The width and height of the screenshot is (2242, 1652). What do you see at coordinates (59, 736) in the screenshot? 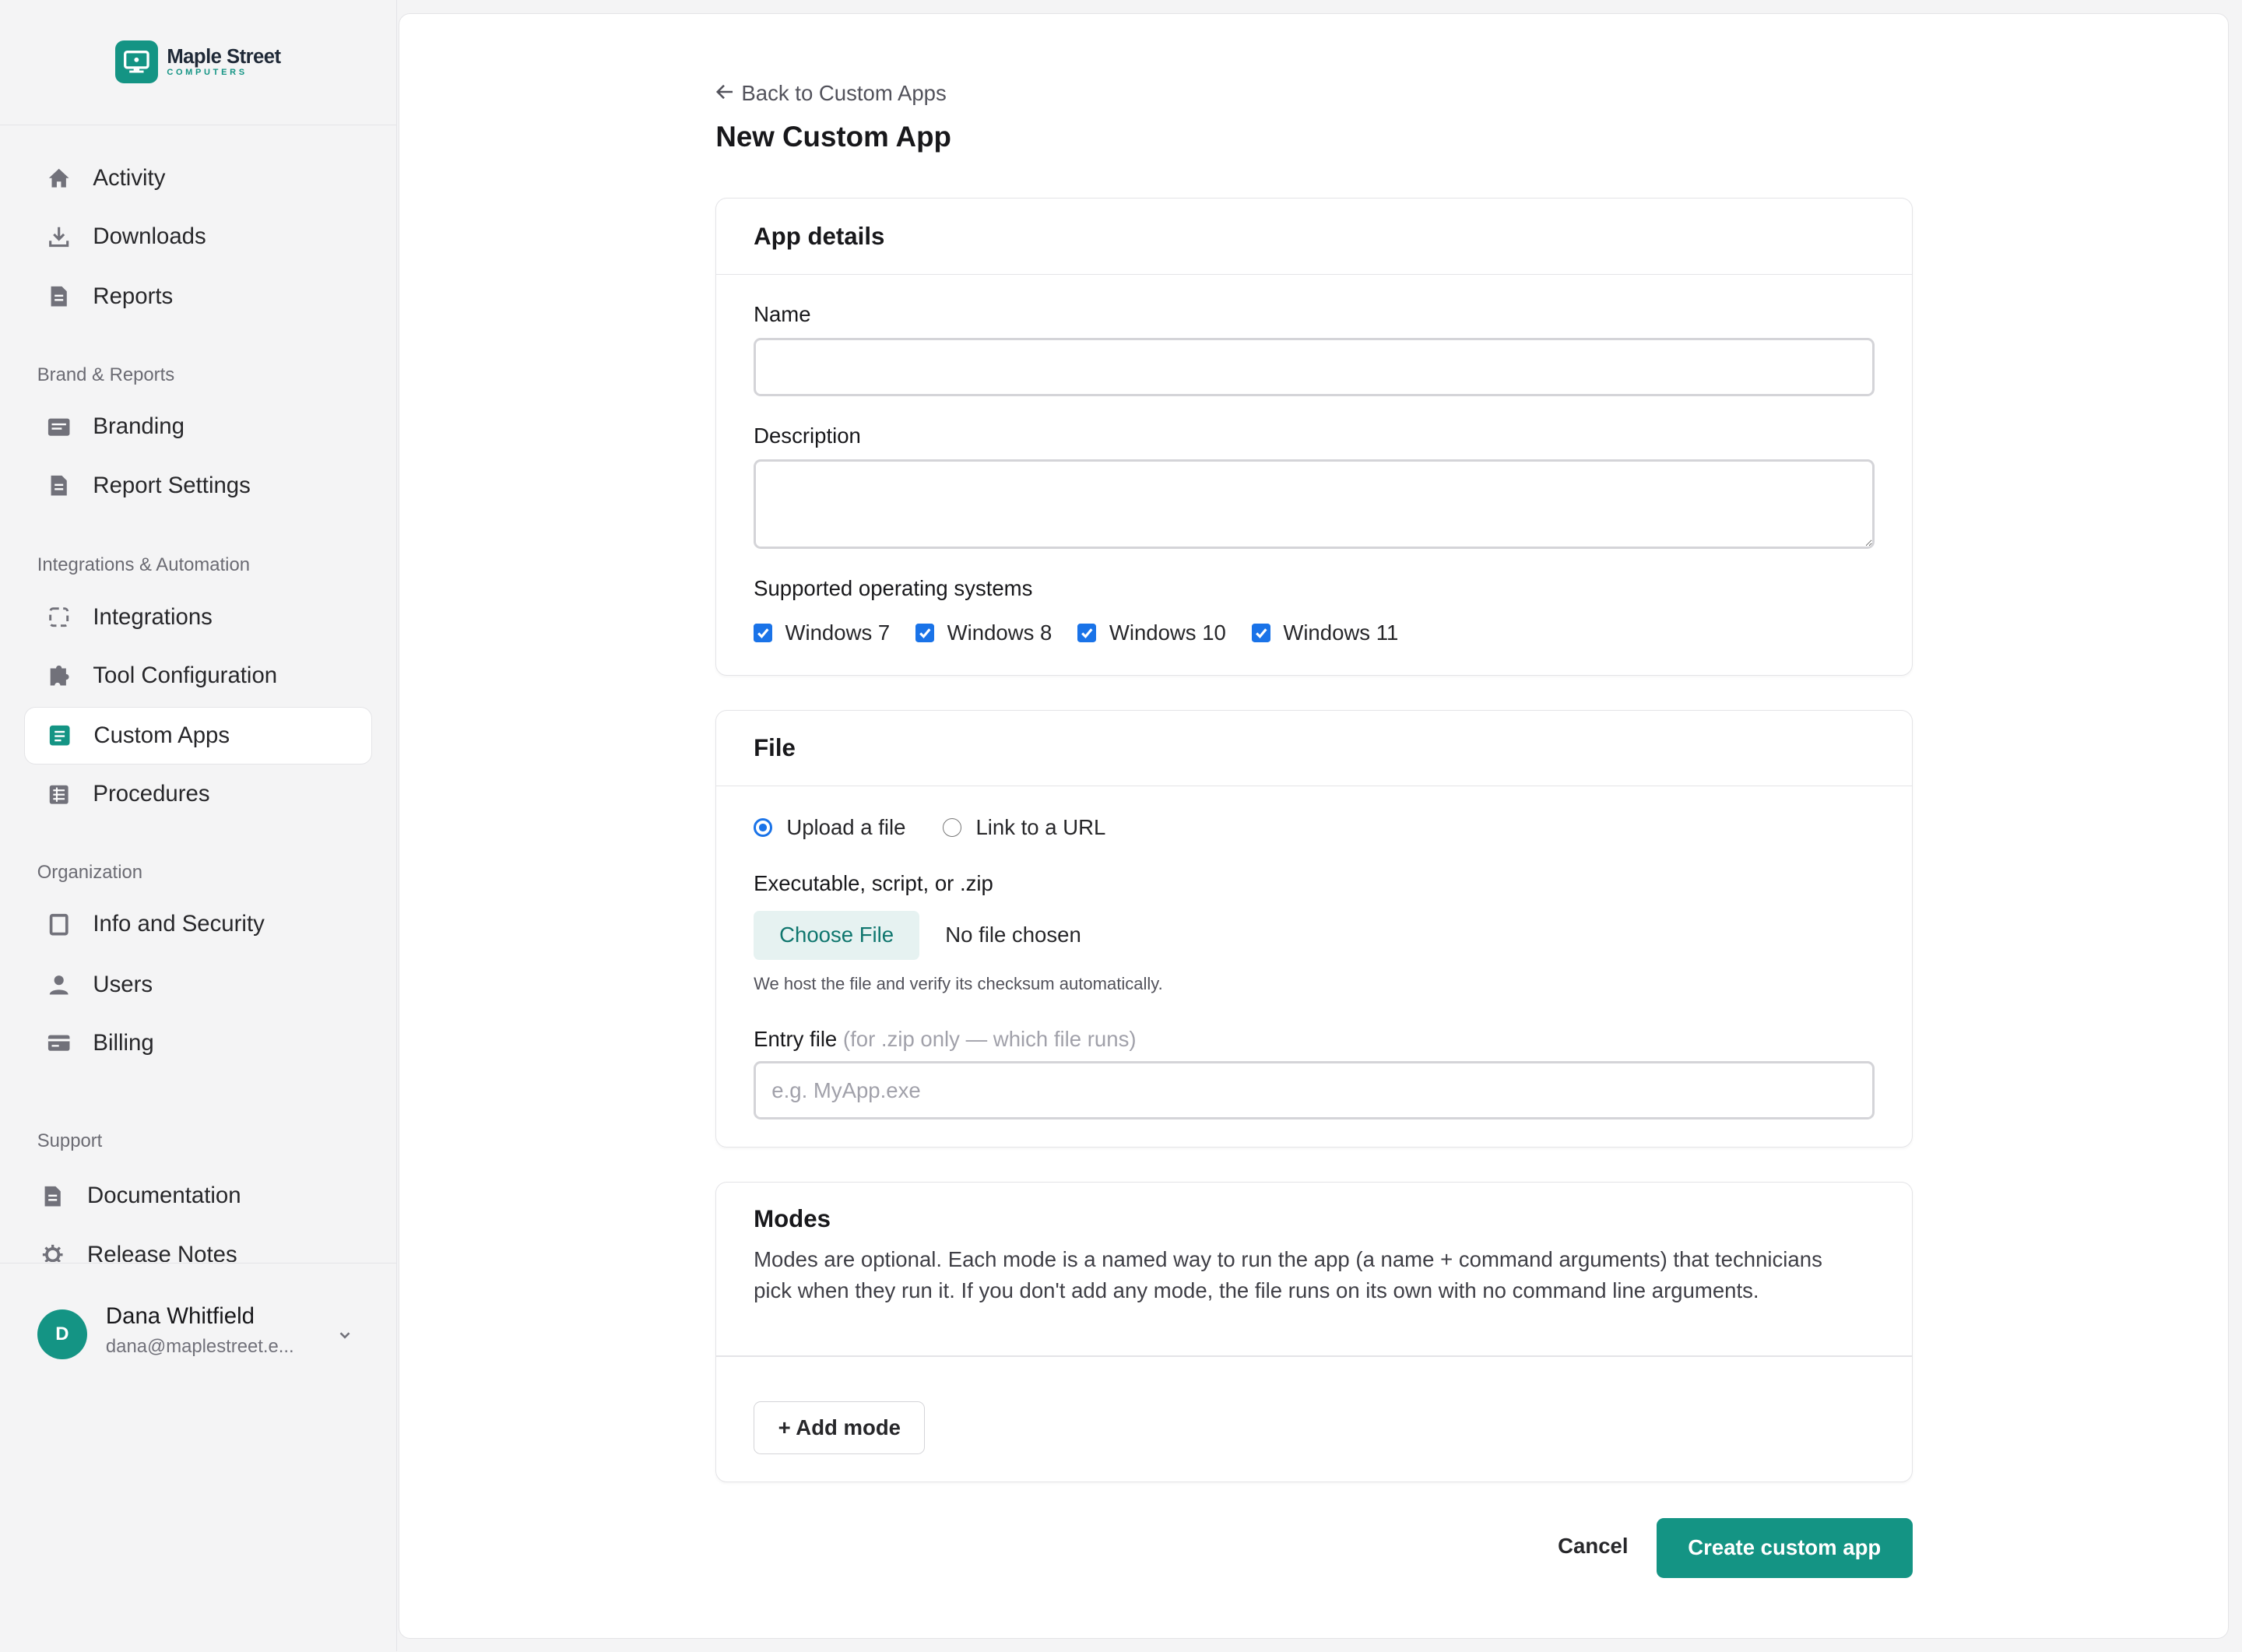
I see `app-icon` at bounding box center [59, 736].